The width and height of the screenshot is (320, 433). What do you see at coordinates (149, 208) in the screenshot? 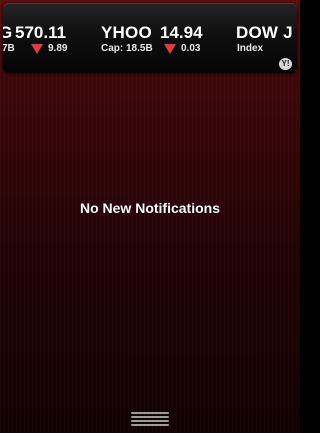
I see `empty-notifications-message: No New Notifications` at bounding box center [149, 208].